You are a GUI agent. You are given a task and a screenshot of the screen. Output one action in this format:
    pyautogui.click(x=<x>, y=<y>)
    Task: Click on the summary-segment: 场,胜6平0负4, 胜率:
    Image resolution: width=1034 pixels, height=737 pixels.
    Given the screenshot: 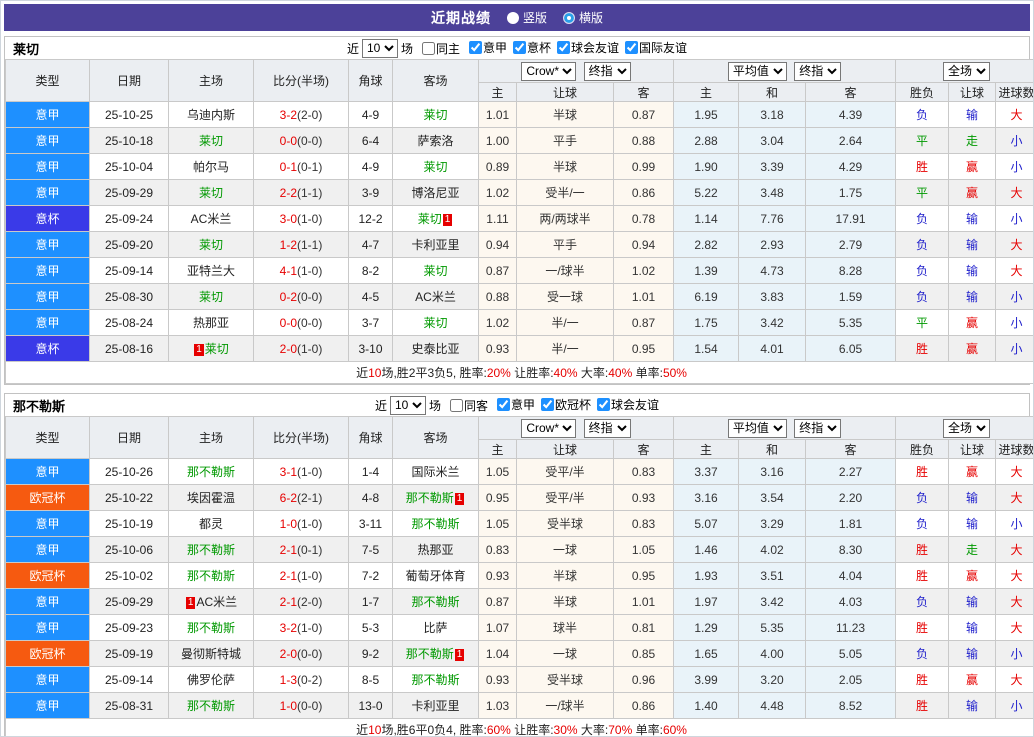 What is the action you would take?
    pyautogui.click(x=434, y=730)
    